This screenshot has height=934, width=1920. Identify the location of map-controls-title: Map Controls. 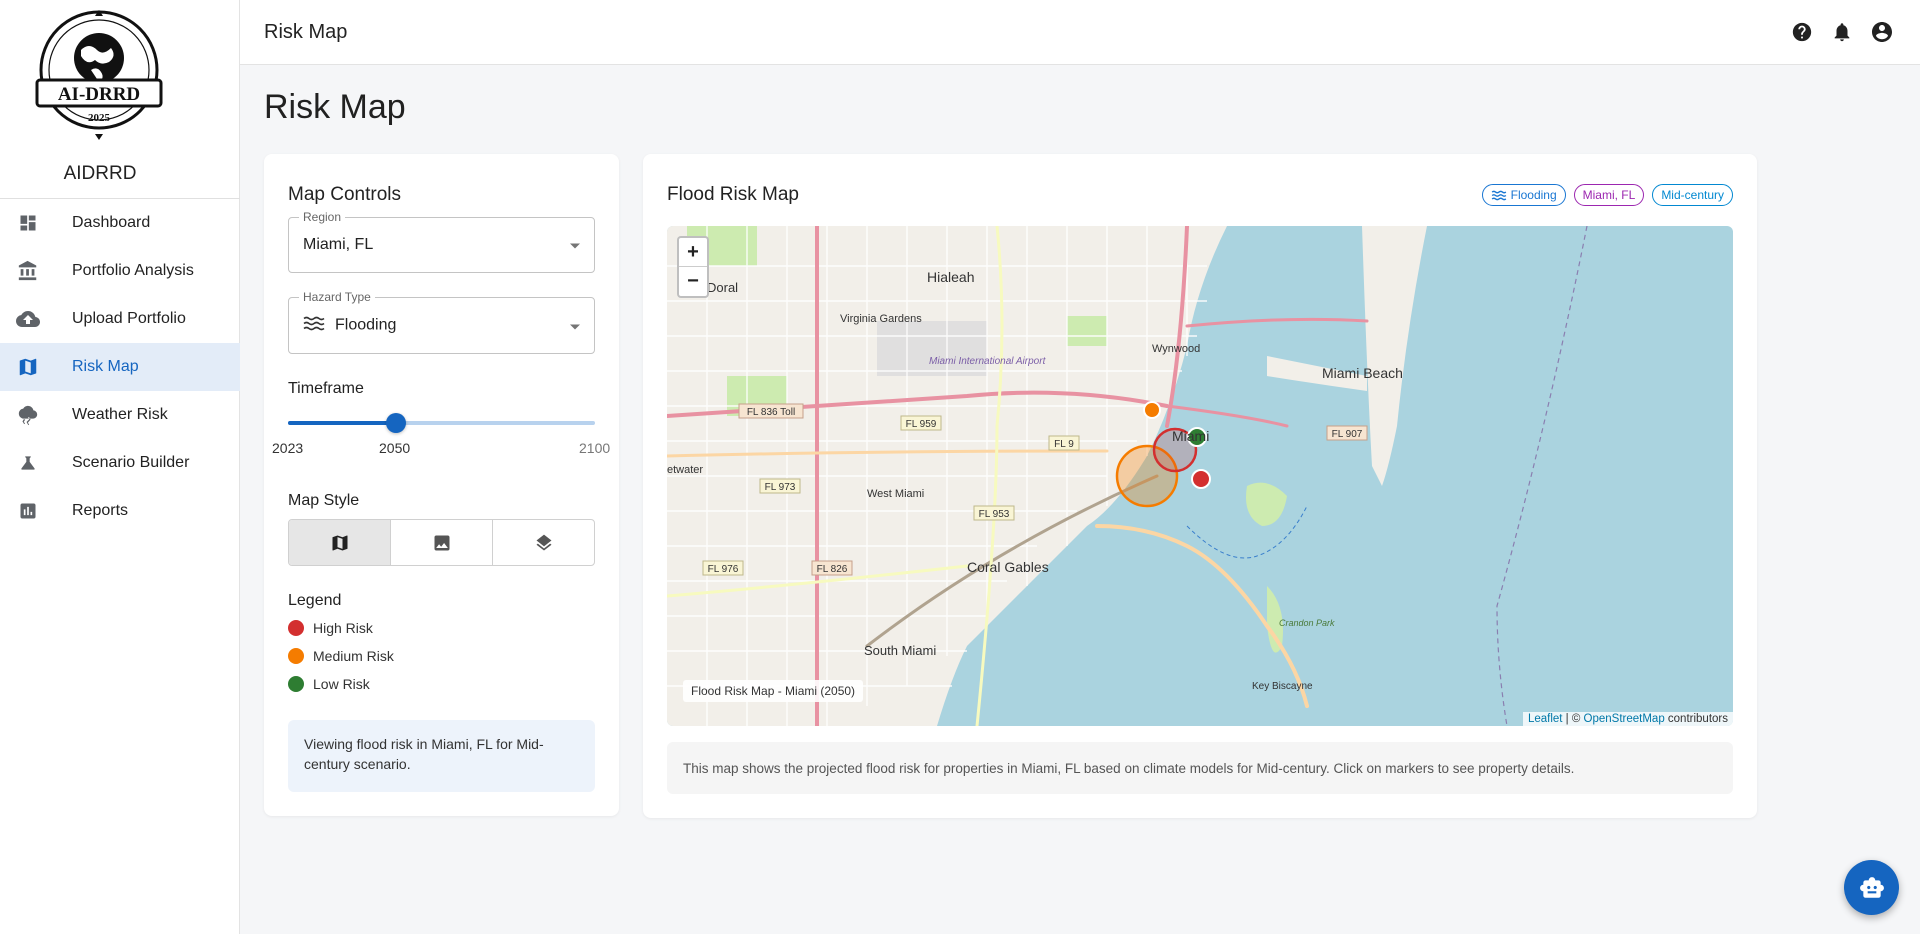
(344, 194).